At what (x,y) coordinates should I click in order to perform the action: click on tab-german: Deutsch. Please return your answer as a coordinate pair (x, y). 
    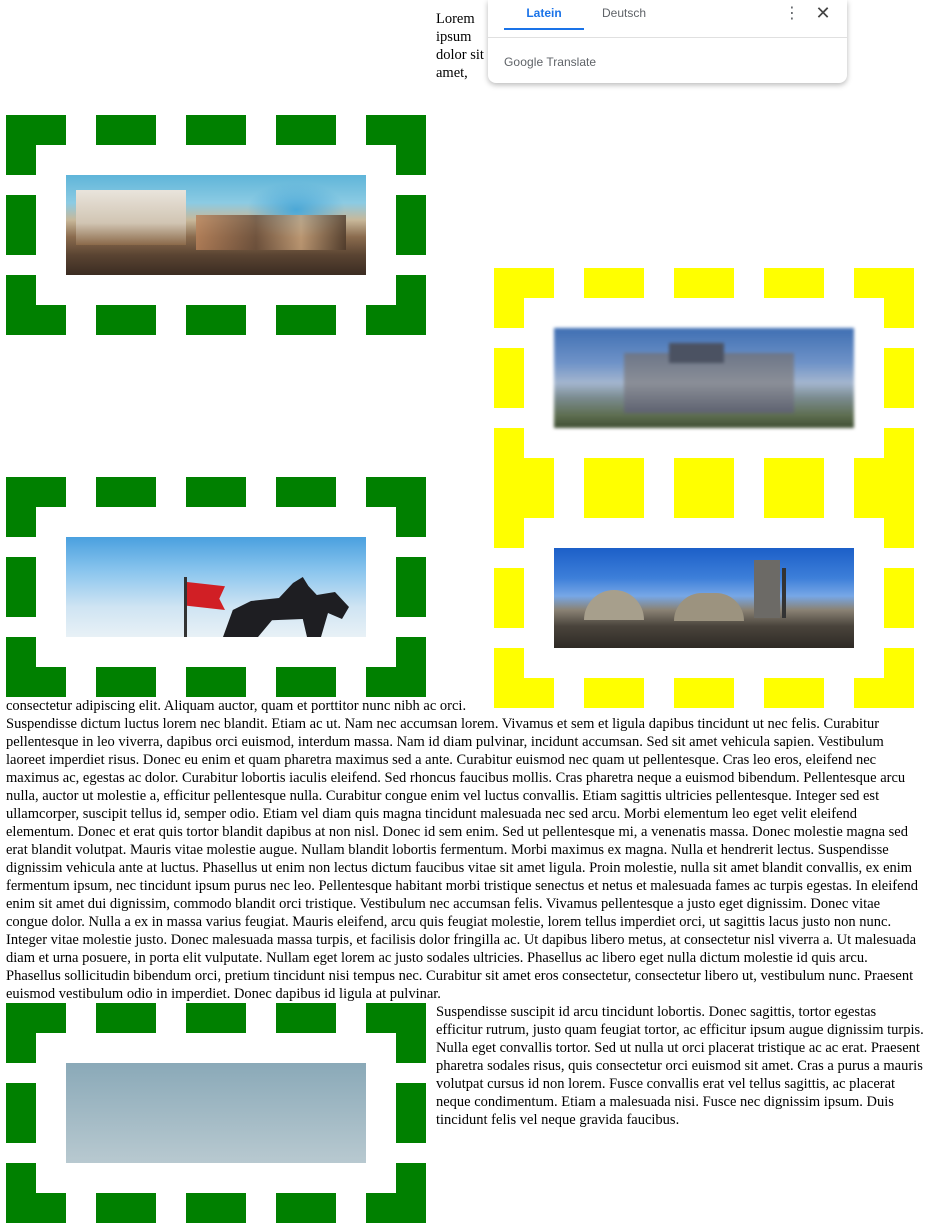
    Looking at the image, I should click on (624, 15).